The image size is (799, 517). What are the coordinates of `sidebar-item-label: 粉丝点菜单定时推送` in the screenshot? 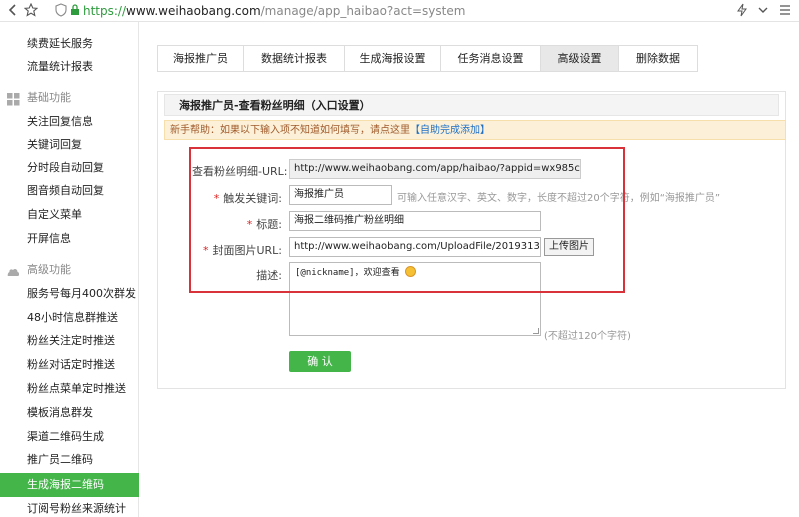 It's located at (76, 388).